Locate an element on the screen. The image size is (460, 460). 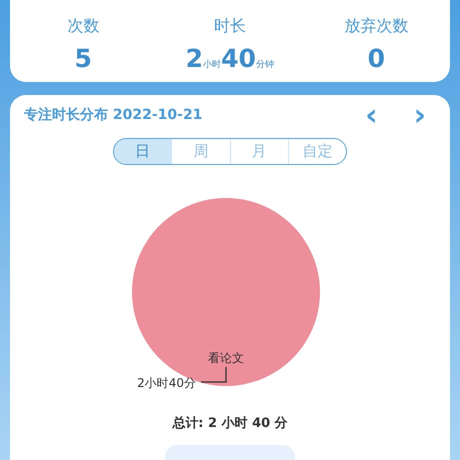
stat-label: 时长 is located at coordinates (230, 26).